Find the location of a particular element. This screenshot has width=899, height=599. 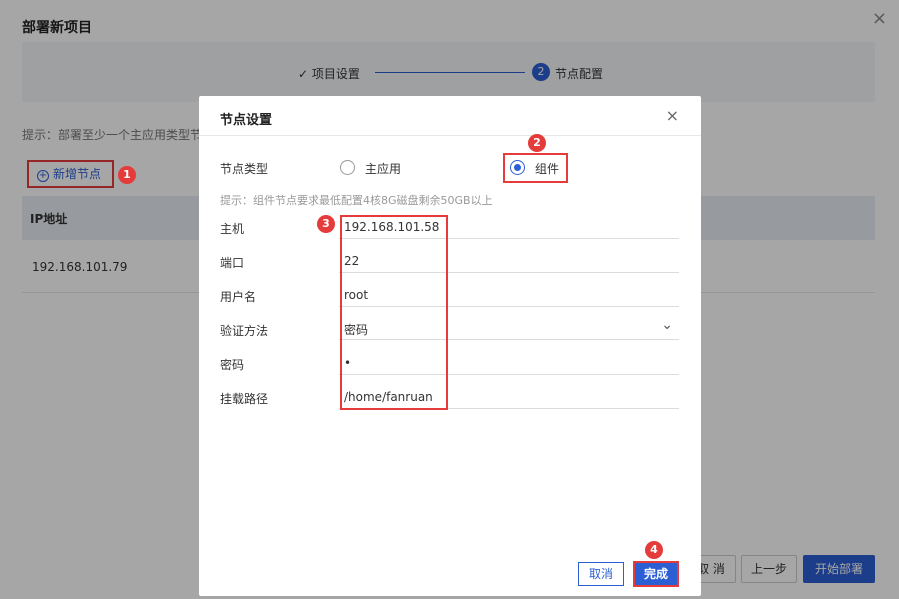

close-icon: × is located at coordinates (672, 115).